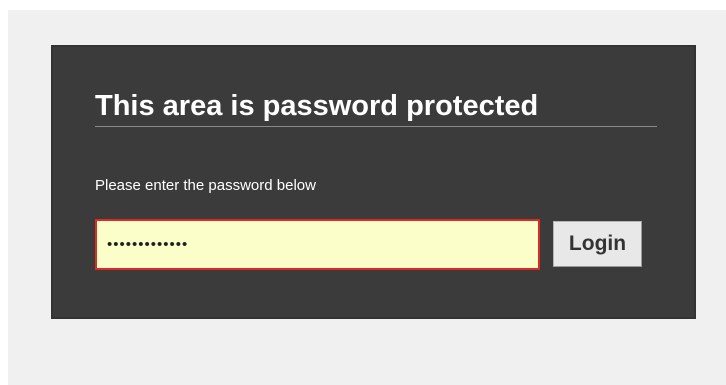 This screenshot has height=385, width=726. What do you see at coordinates (376, 107) in the screenshot?
I see `panel-title: This area is password protected` at bounding box center [376, 107].